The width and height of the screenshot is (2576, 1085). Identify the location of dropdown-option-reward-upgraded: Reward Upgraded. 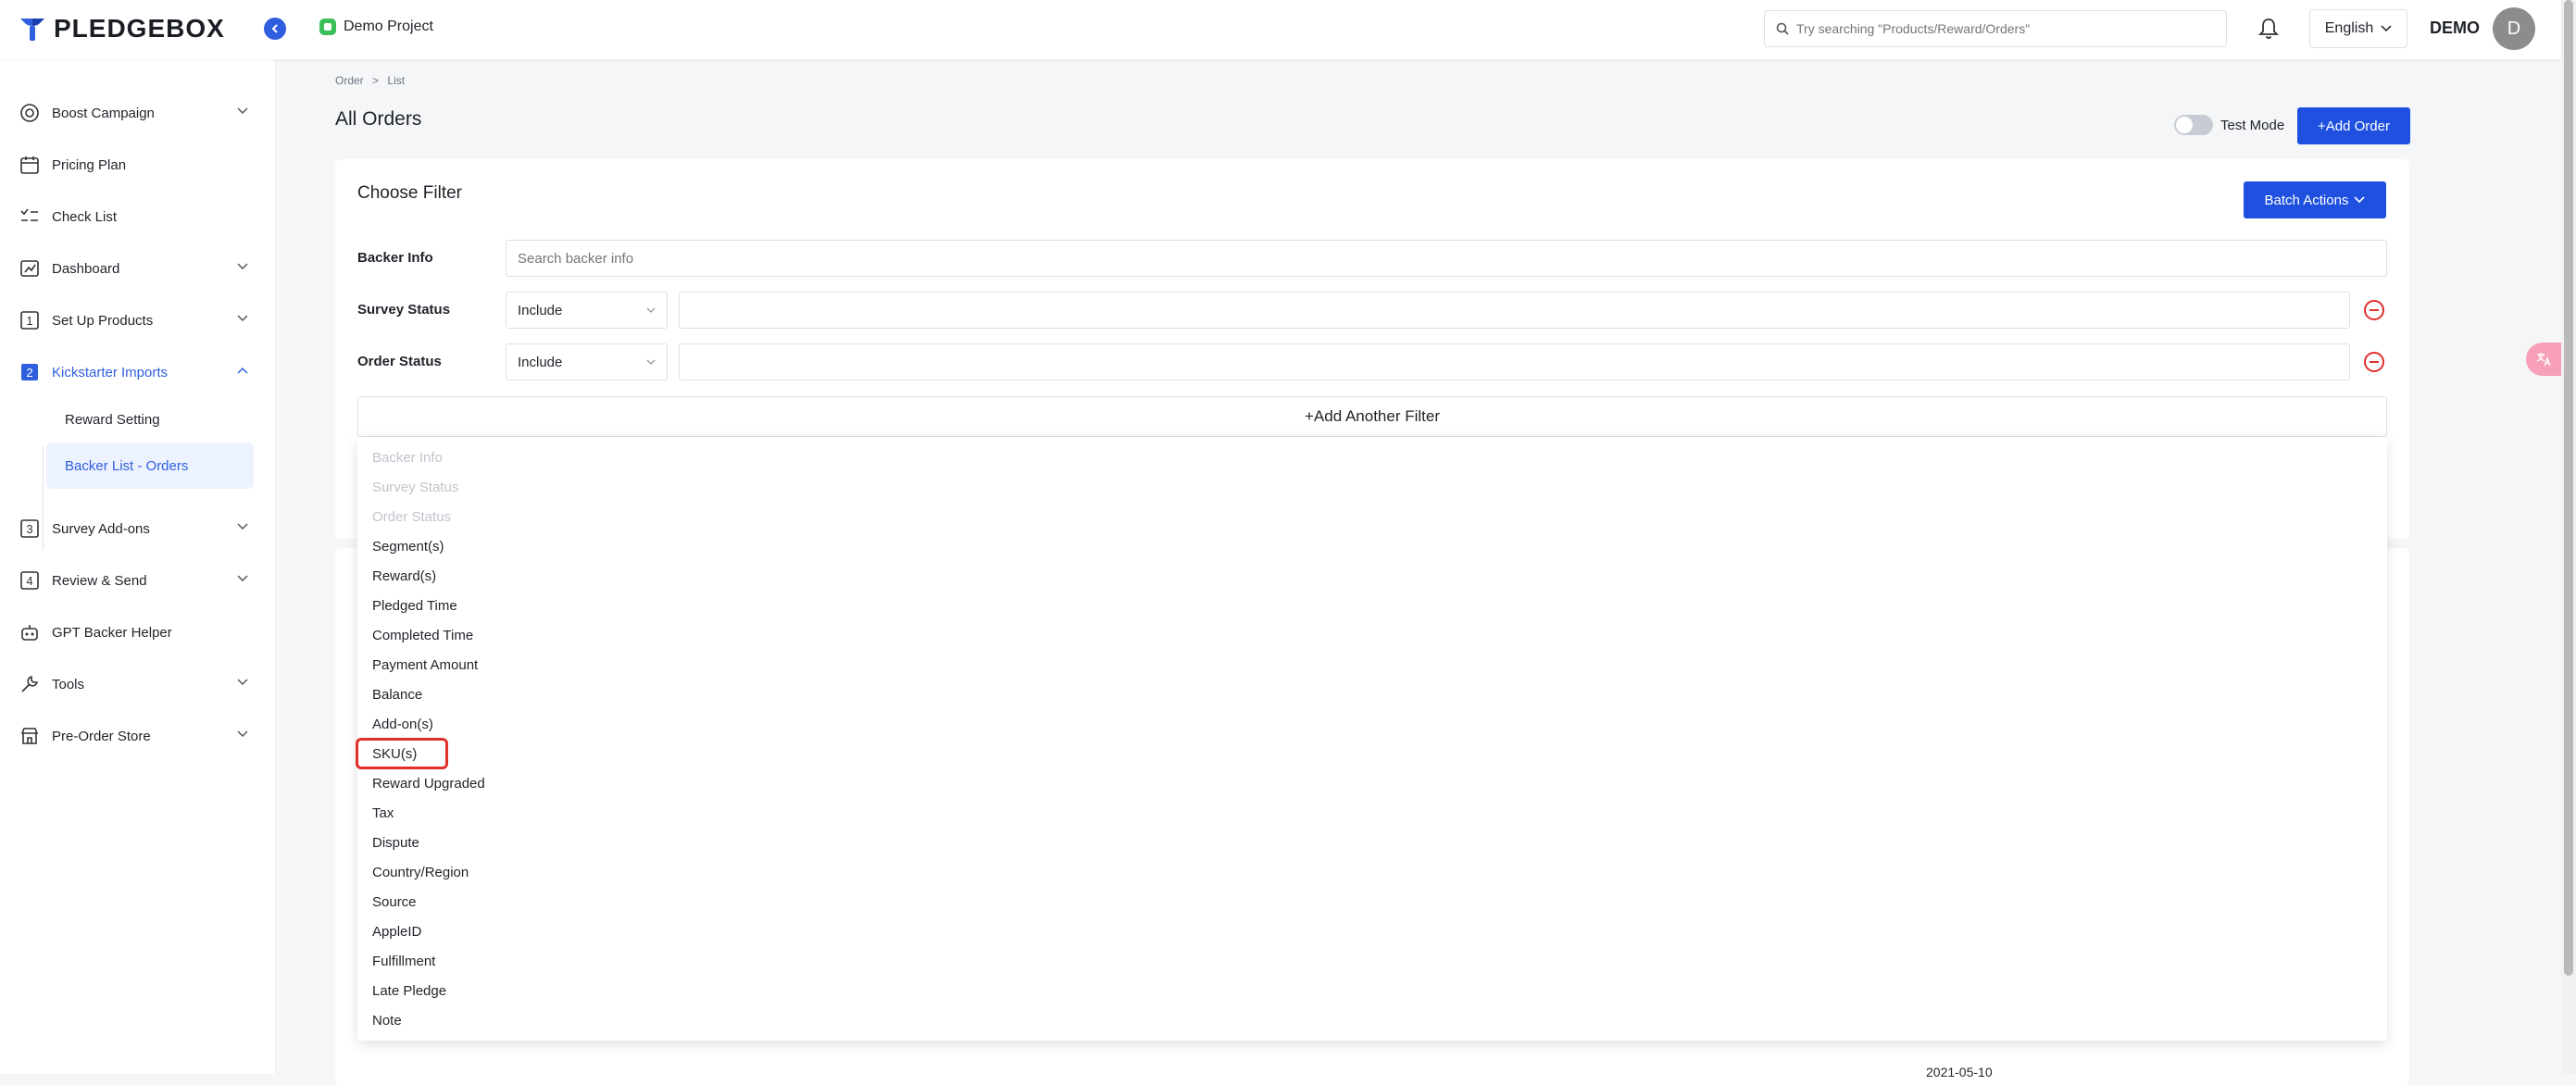
(429, 784).